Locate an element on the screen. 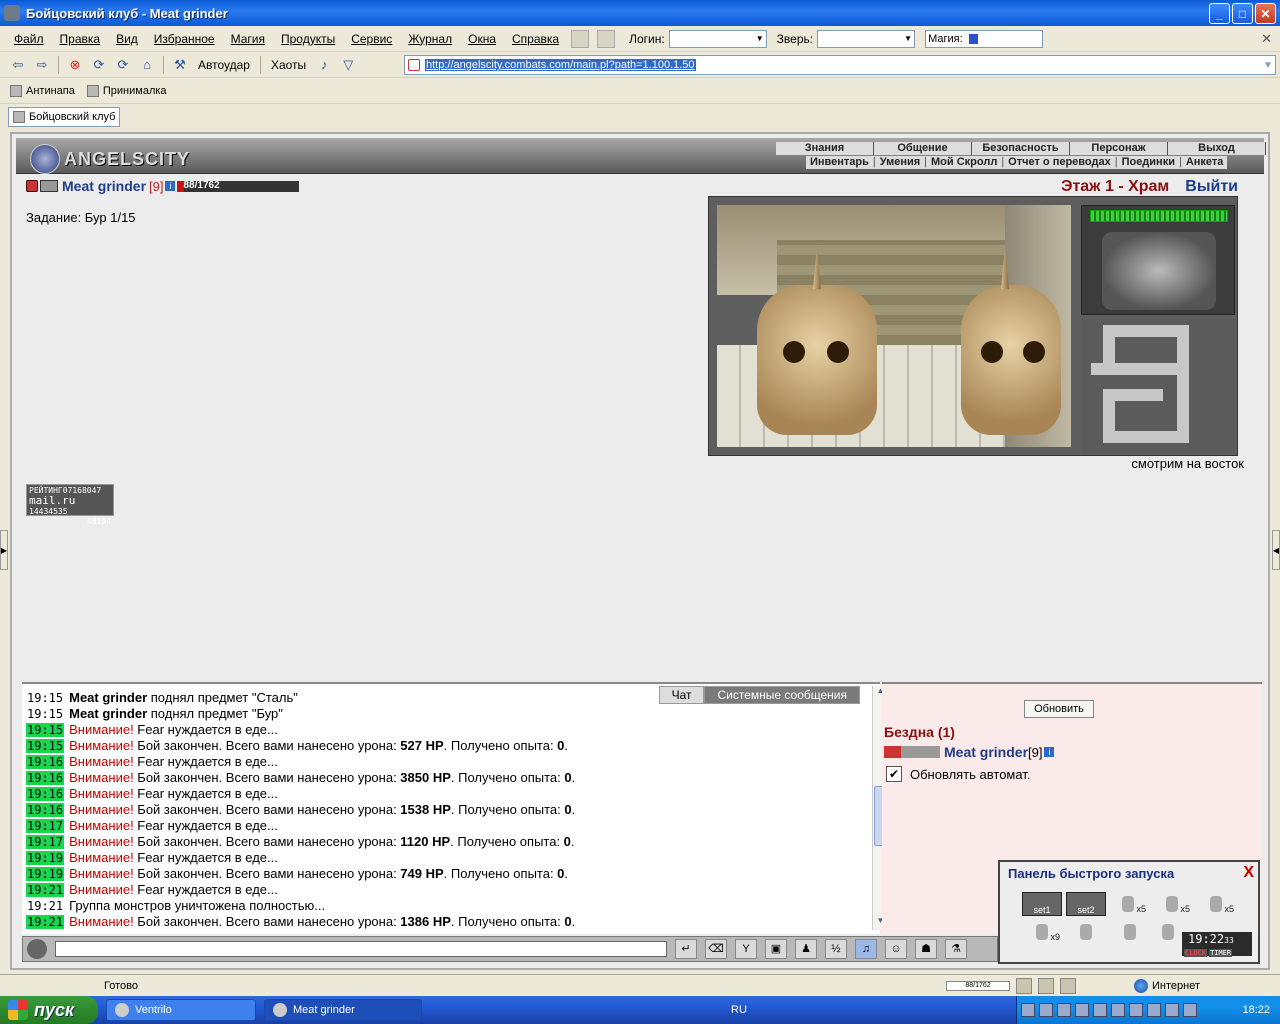 The height and width of the screenshot is (1024, 1280). menu-view: Вид is located at coordinates (127, 39).